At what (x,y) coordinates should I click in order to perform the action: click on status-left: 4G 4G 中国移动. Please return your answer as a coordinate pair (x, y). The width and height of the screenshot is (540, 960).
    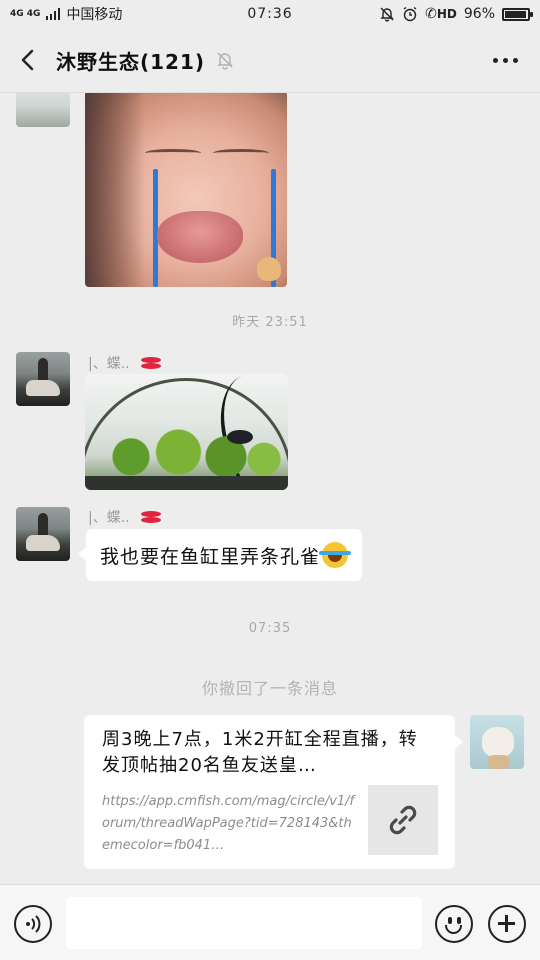
    Looking at the image, I should click on (66, 14).